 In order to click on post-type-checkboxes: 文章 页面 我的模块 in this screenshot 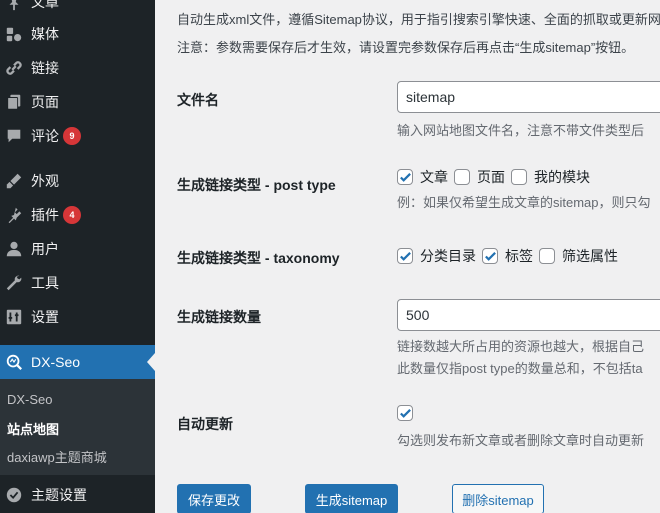, I will do `click(496, 177)`.